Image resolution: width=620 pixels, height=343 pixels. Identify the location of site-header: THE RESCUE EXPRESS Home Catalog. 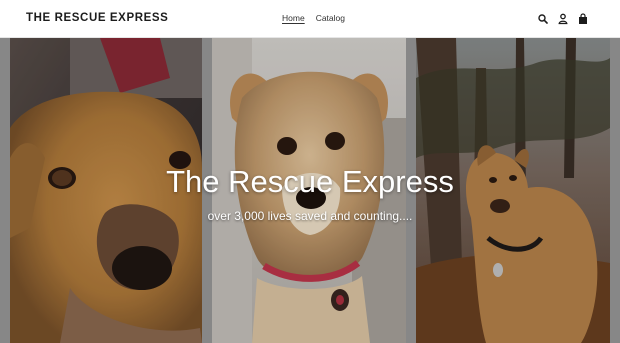
(310, 19).